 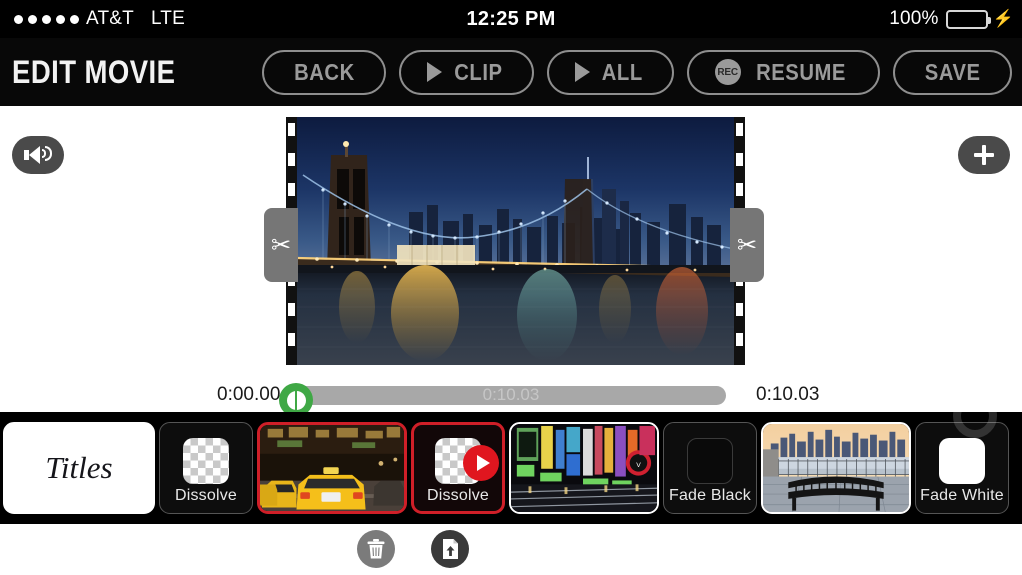 What do you see at coordinates (206, 460) in the screenshot?
I see `checkerboard-icon` at bounding box center [206, 460].